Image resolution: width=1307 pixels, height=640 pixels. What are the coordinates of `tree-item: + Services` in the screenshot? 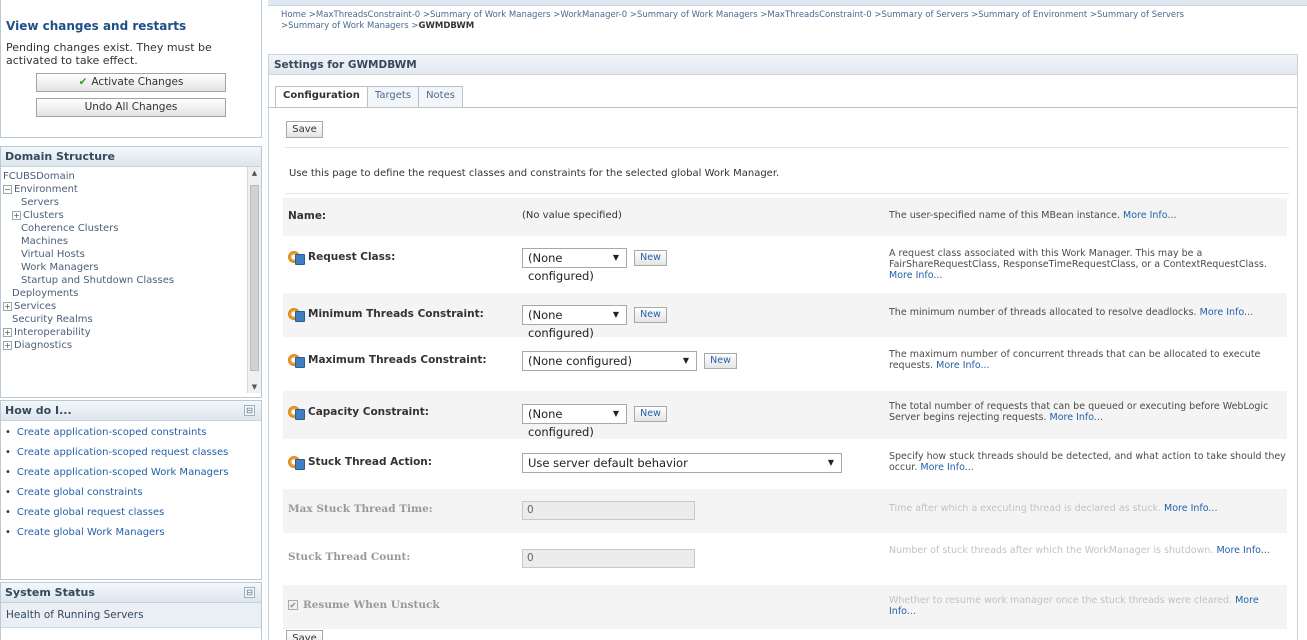 It's located at (132, 306).